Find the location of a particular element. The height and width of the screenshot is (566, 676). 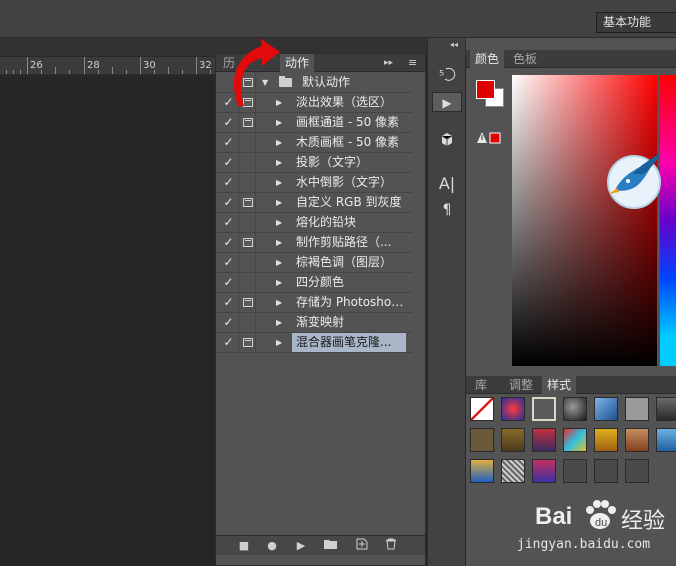

history-brush-icon: ⁵ is located at coordinates (447, 76).